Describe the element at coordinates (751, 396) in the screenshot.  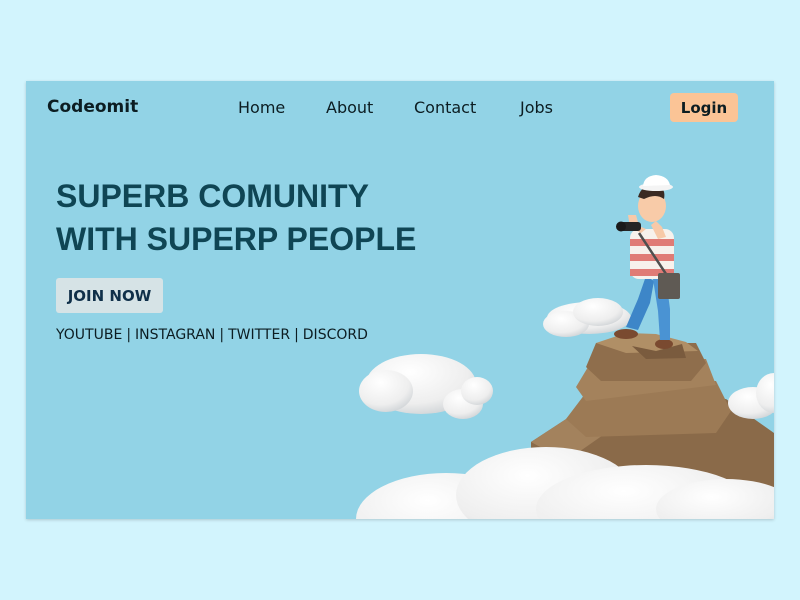
I see `cloud-edge-right` at that location.